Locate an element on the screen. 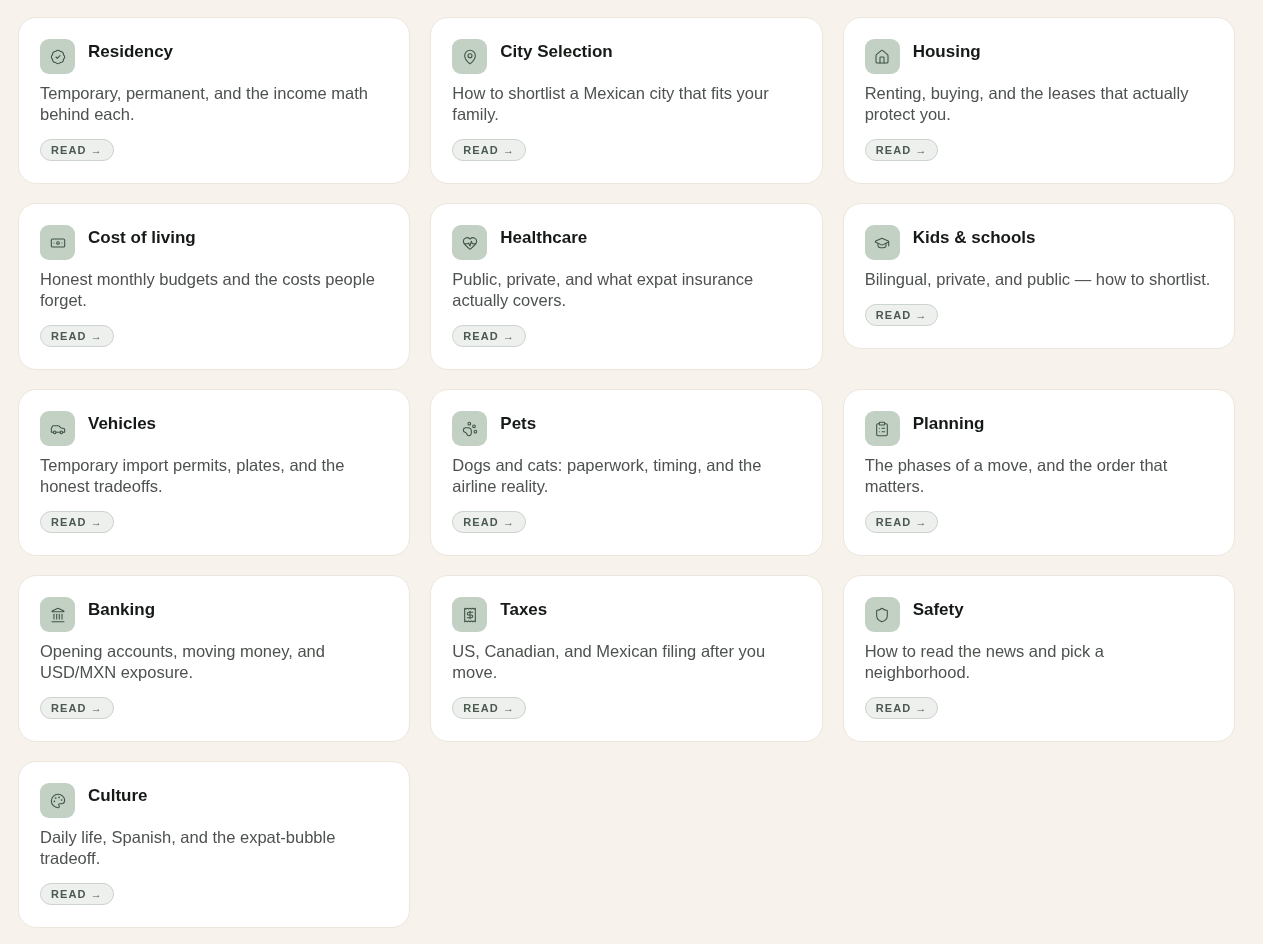 Image resolution: width=1263 pixels, height=944 pixels. card-description: Bilingual, private, and public — how to shortlist. is located at coordinates (1038, 279).